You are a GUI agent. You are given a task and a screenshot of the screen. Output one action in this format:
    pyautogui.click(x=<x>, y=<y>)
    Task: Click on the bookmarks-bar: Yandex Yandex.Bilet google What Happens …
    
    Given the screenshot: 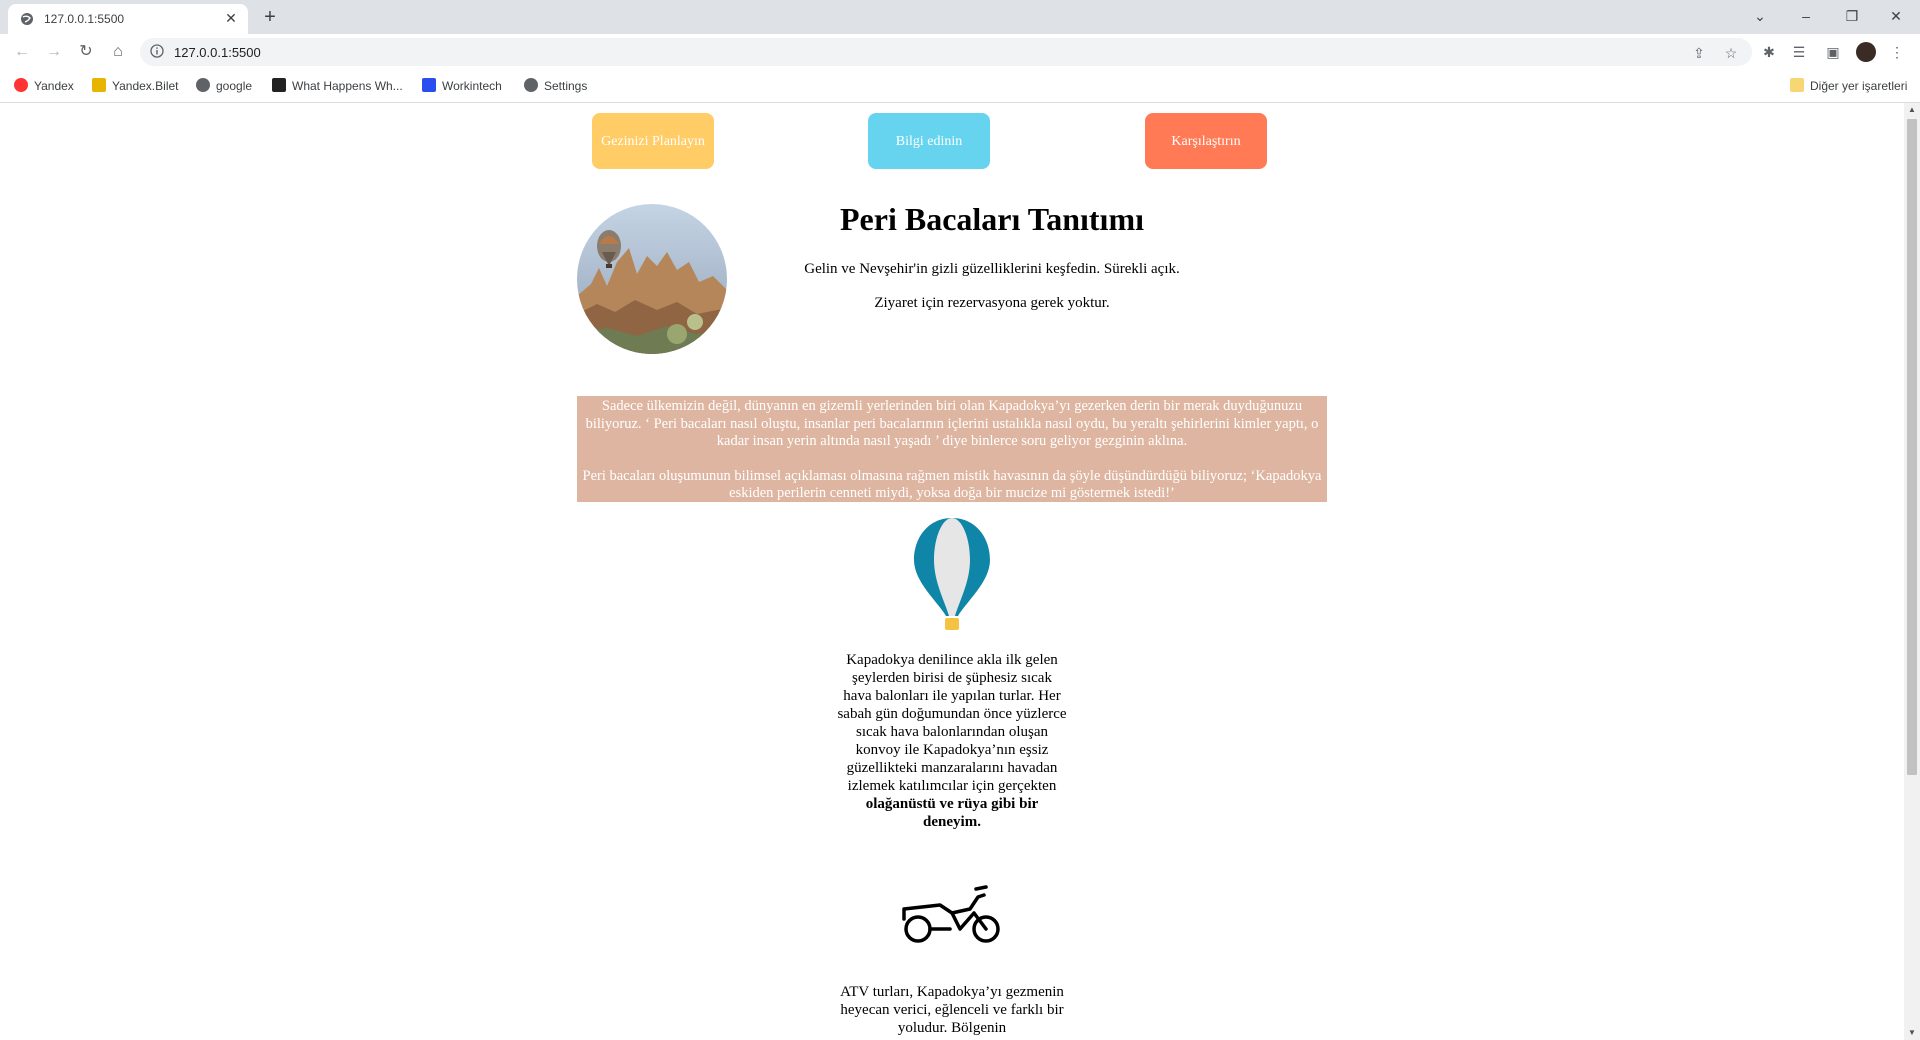 What is the action you would take?
    pyautogui.click(x=960, y=86)
    